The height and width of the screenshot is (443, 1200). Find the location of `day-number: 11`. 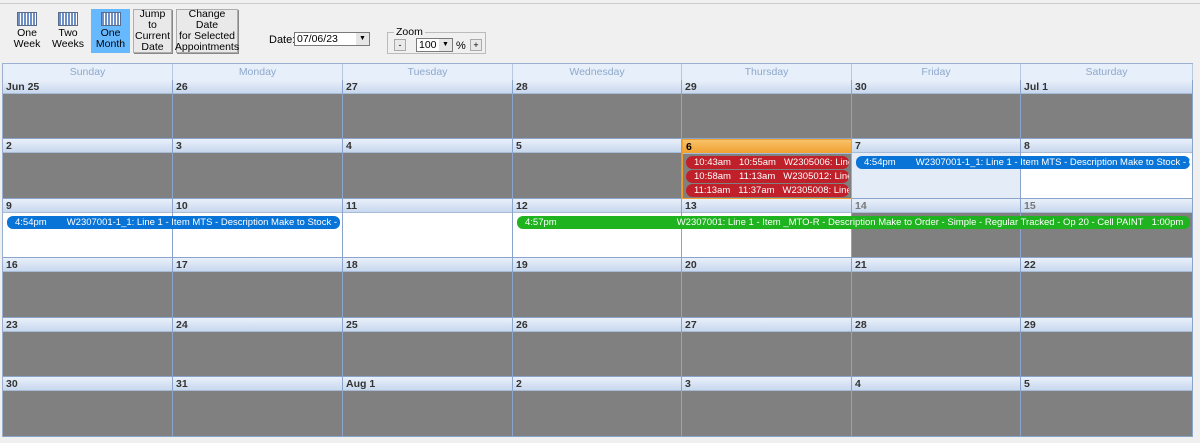

day-number: 11 is located at coordinates (427, 206).